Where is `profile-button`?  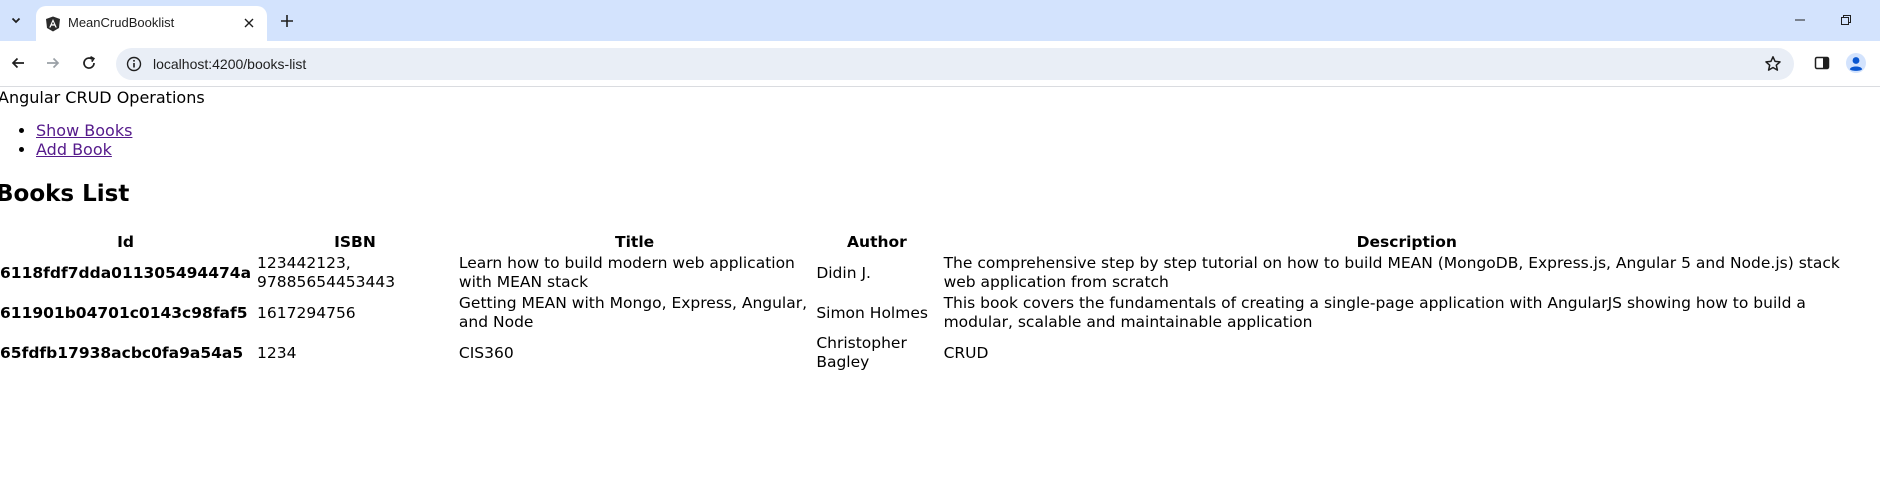
profile-button is located at coordinates (1856, 63).